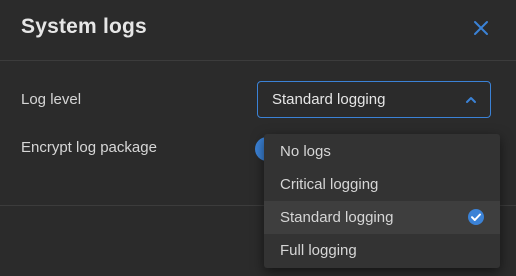 This screenshot has height=276, width=516. What do you see at coordinates (382, 184) in the screenshot?
I see `option-critical-logging: Critical logging` at bounding box center [382, 184].